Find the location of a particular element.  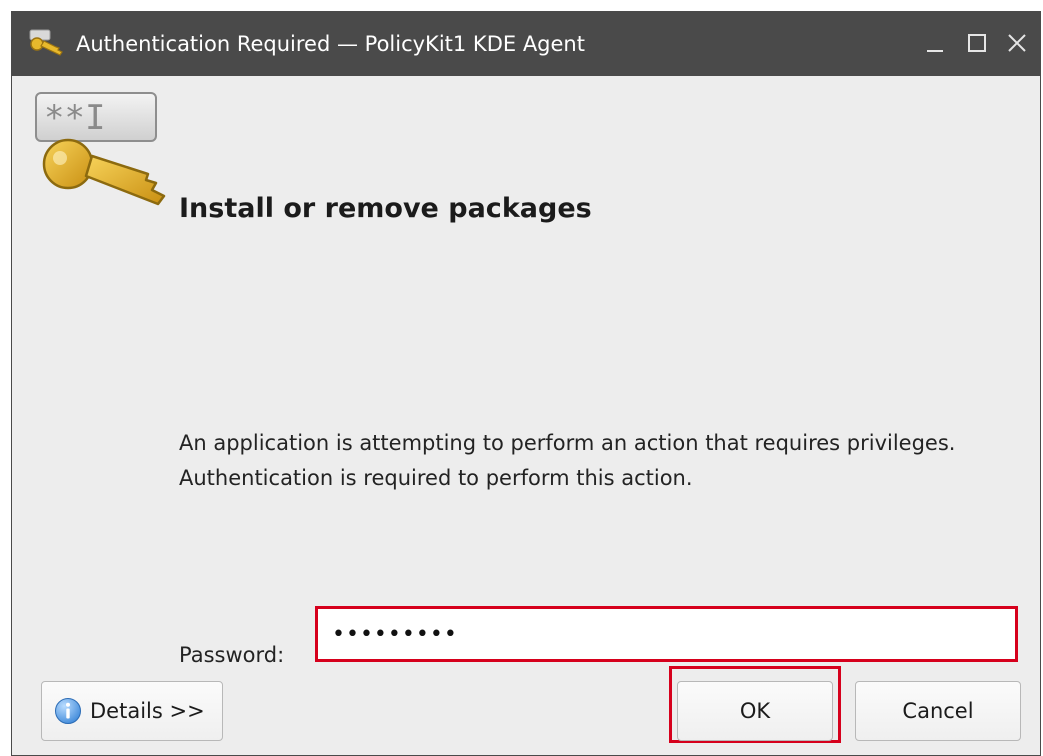

cancel-button: Cancel is located at coordinates (938, 711).